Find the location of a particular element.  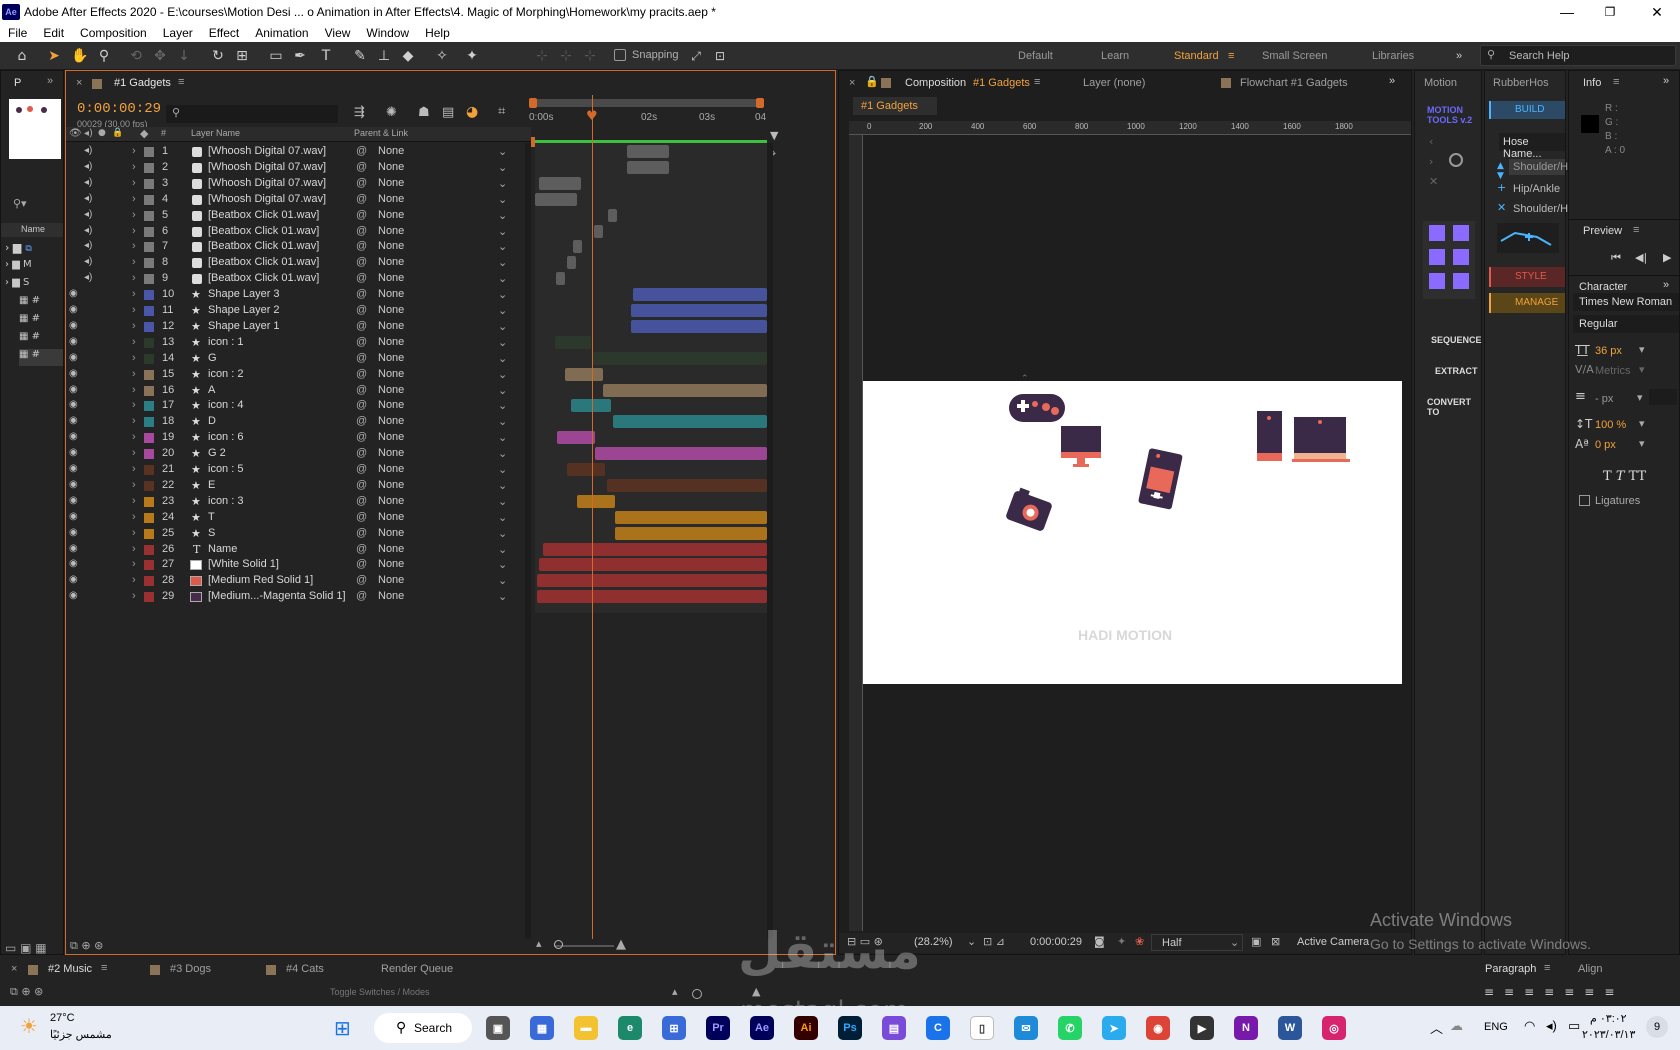

clock-date: ٢٠٢٣/٠٣/١٣ is located at coordinates (1608, 1034).